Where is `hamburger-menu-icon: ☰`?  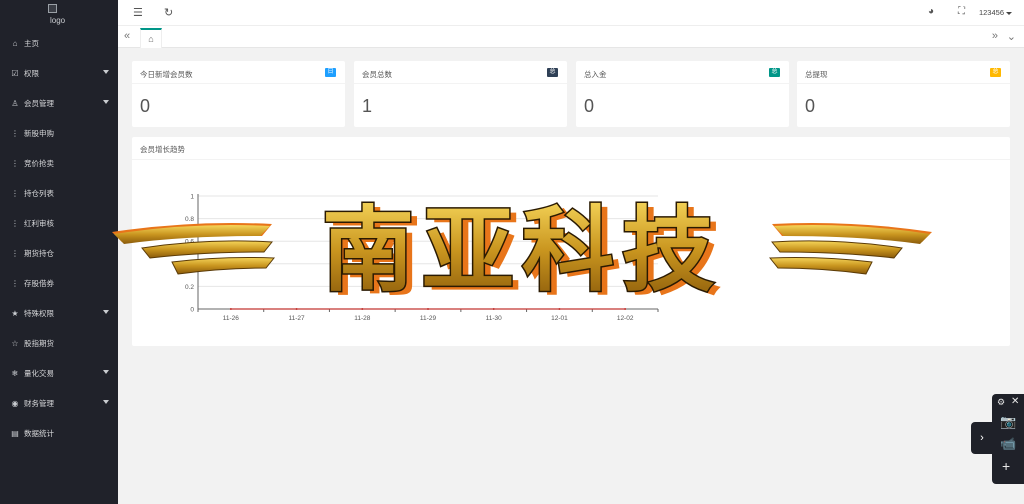 hamburger-menu-icon: ☰ is located at coordinates (138, 12).